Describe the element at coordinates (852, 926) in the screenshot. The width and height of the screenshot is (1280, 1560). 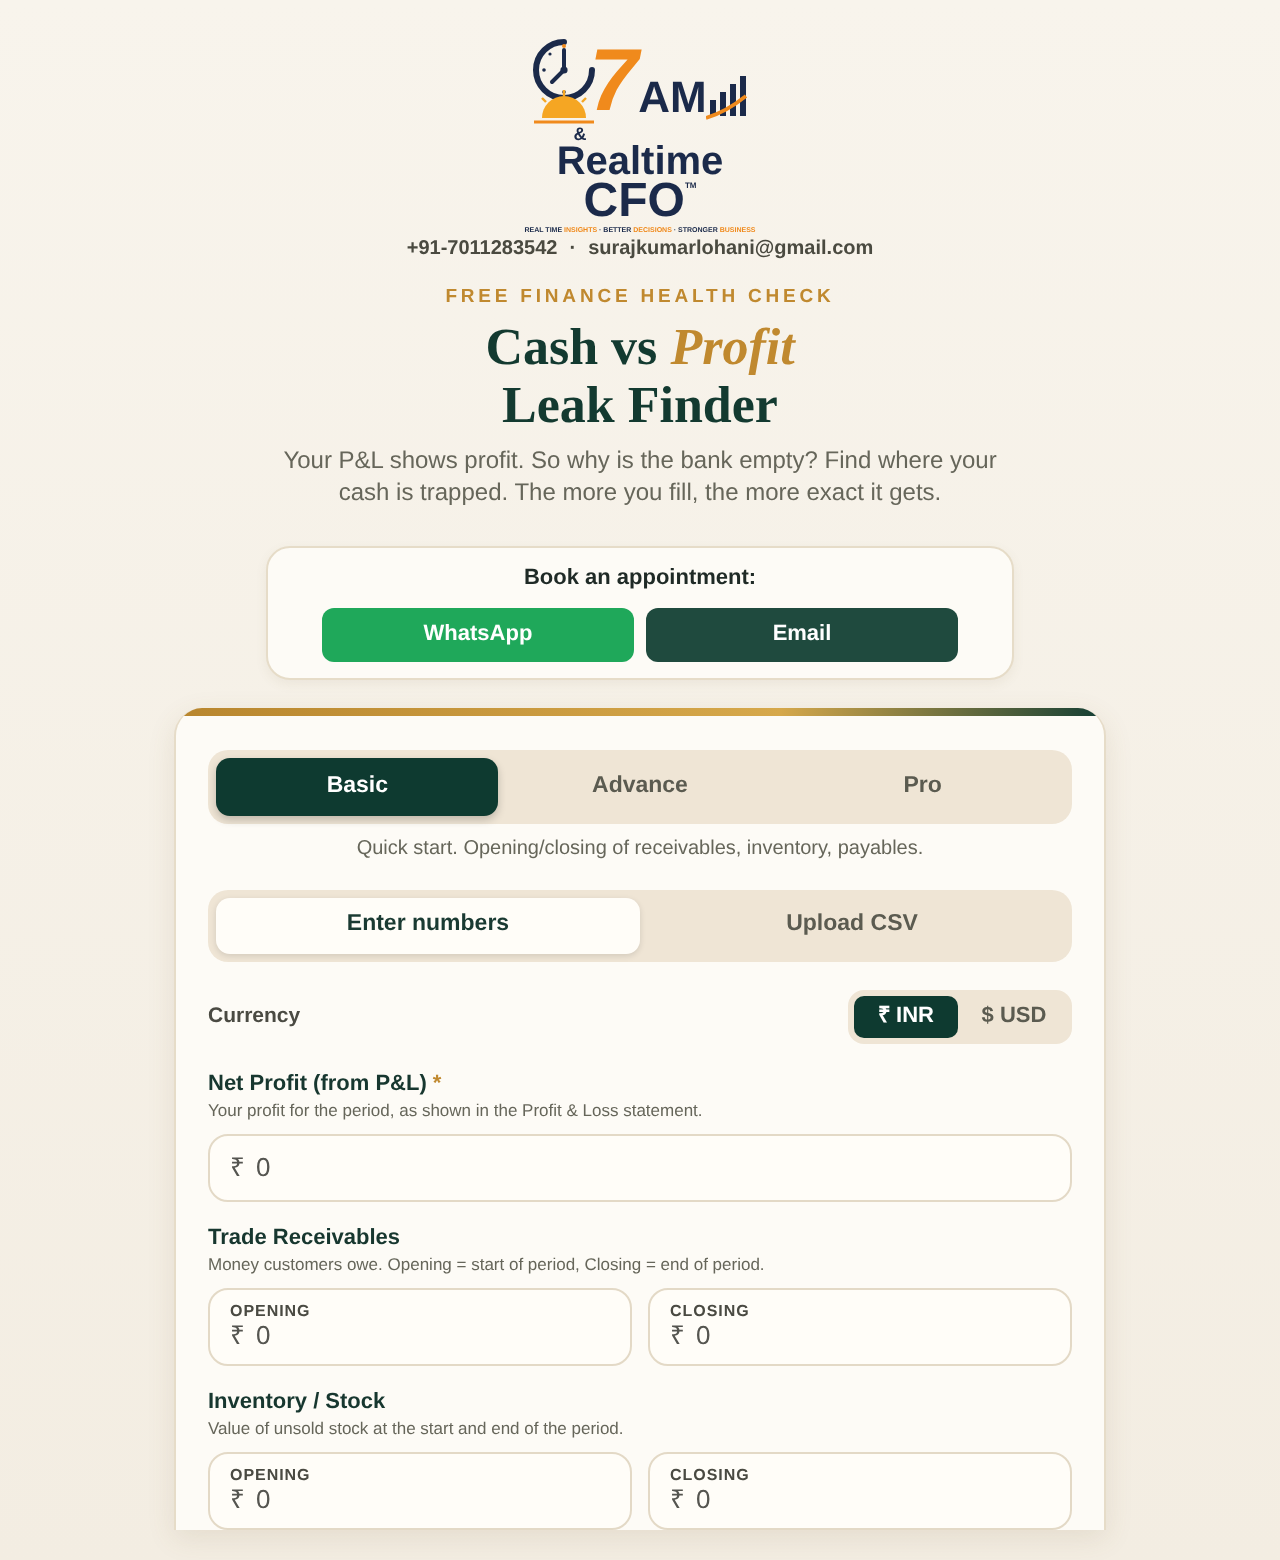
I see `mode-tab: Upload CSV` at that location.